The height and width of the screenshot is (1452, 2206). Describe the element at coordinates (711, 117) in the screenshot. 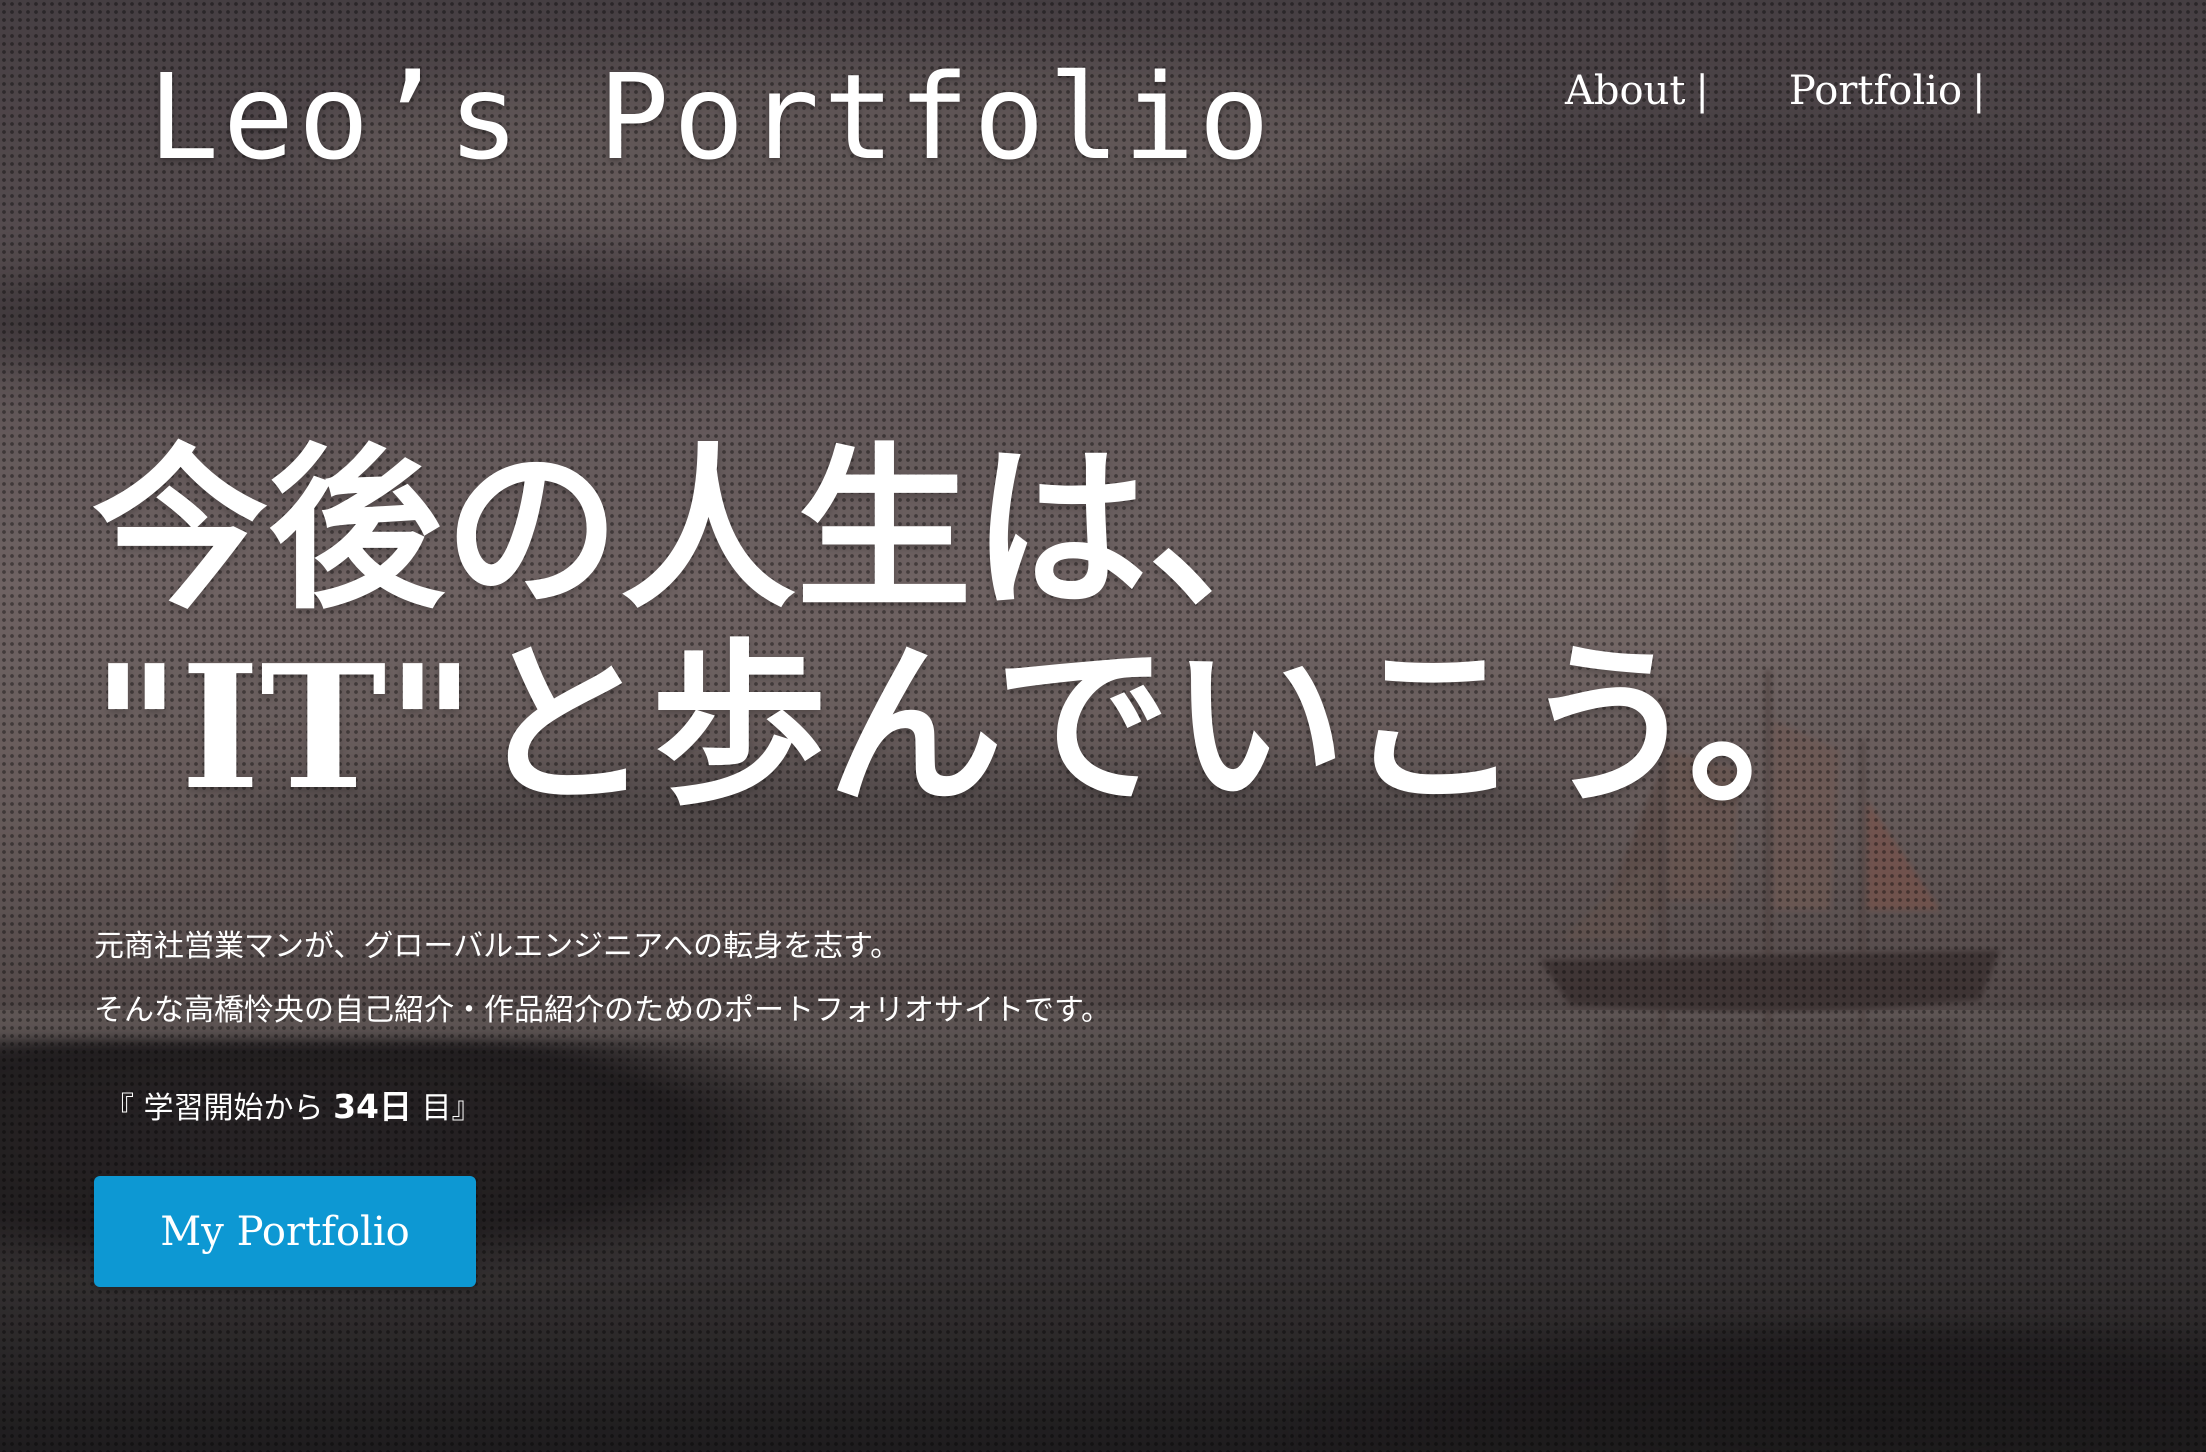

I see `site-logo: Leo’s Portfolio` at that location.